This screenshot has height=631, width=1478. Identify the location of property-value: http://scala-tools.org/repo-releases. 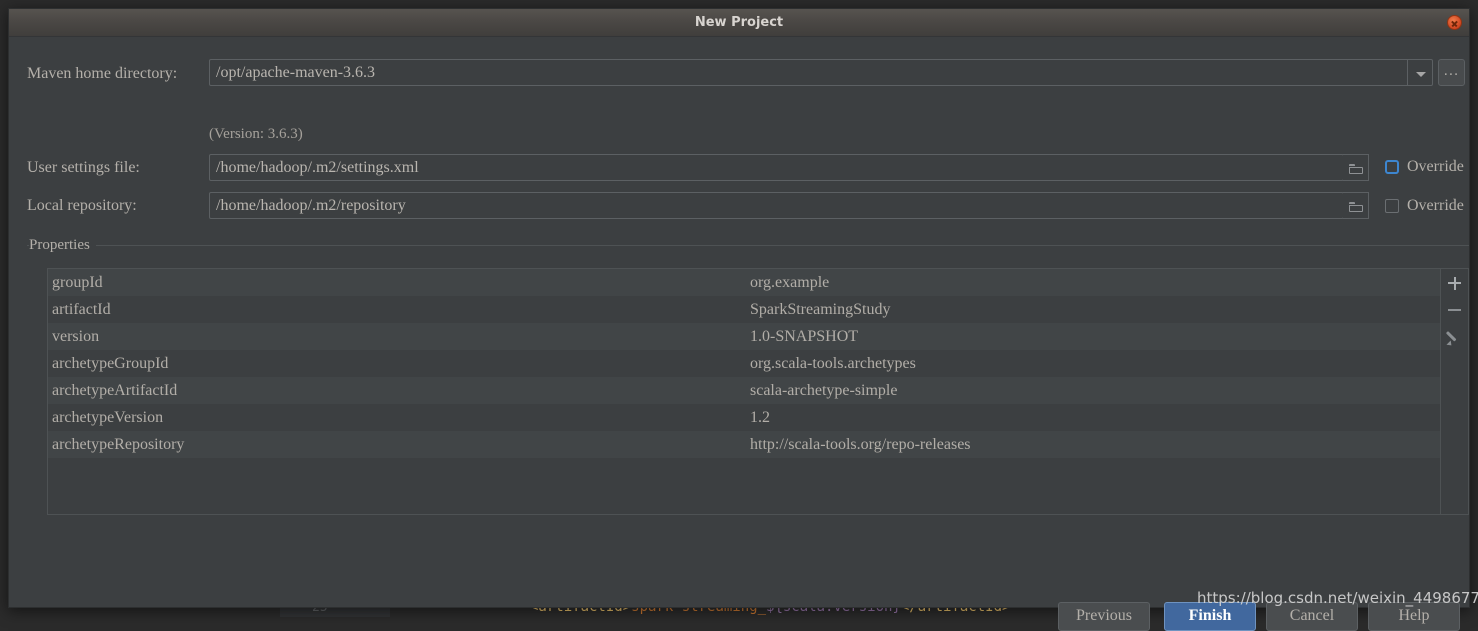
(860, 444).